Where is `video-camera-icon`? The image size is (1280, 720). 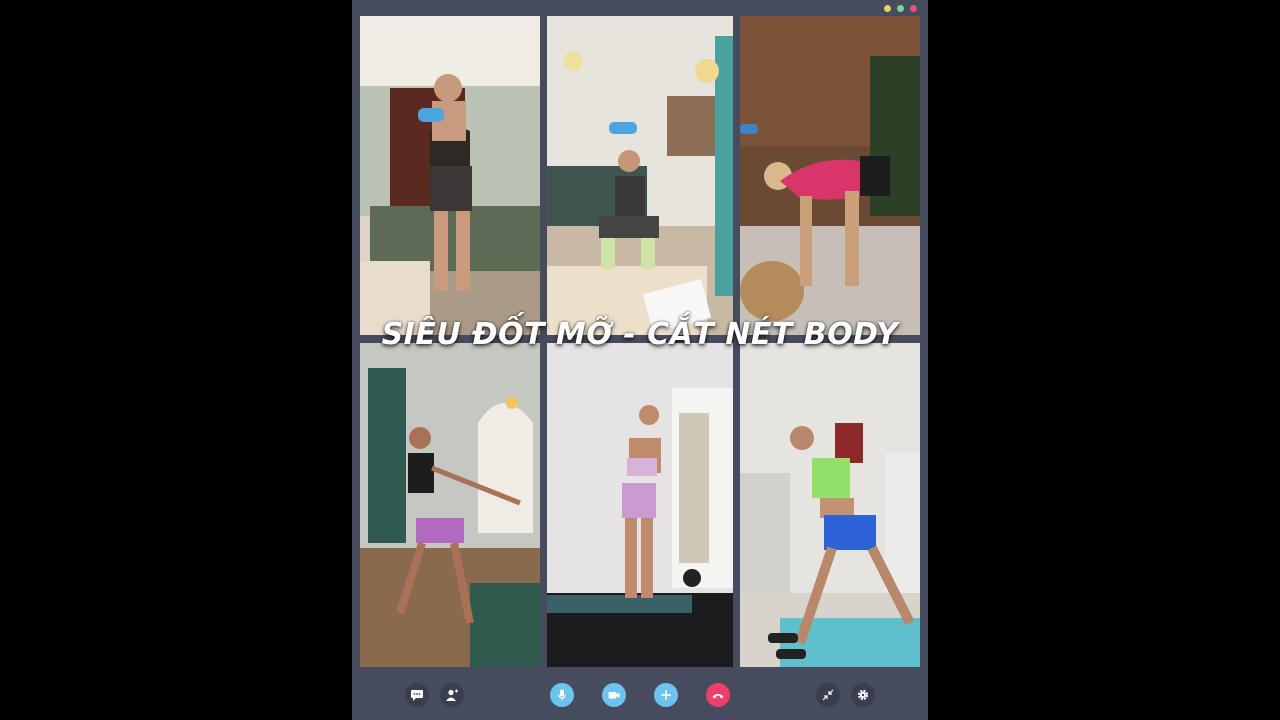
video-camera-icon is located at coordinates (614, 695).